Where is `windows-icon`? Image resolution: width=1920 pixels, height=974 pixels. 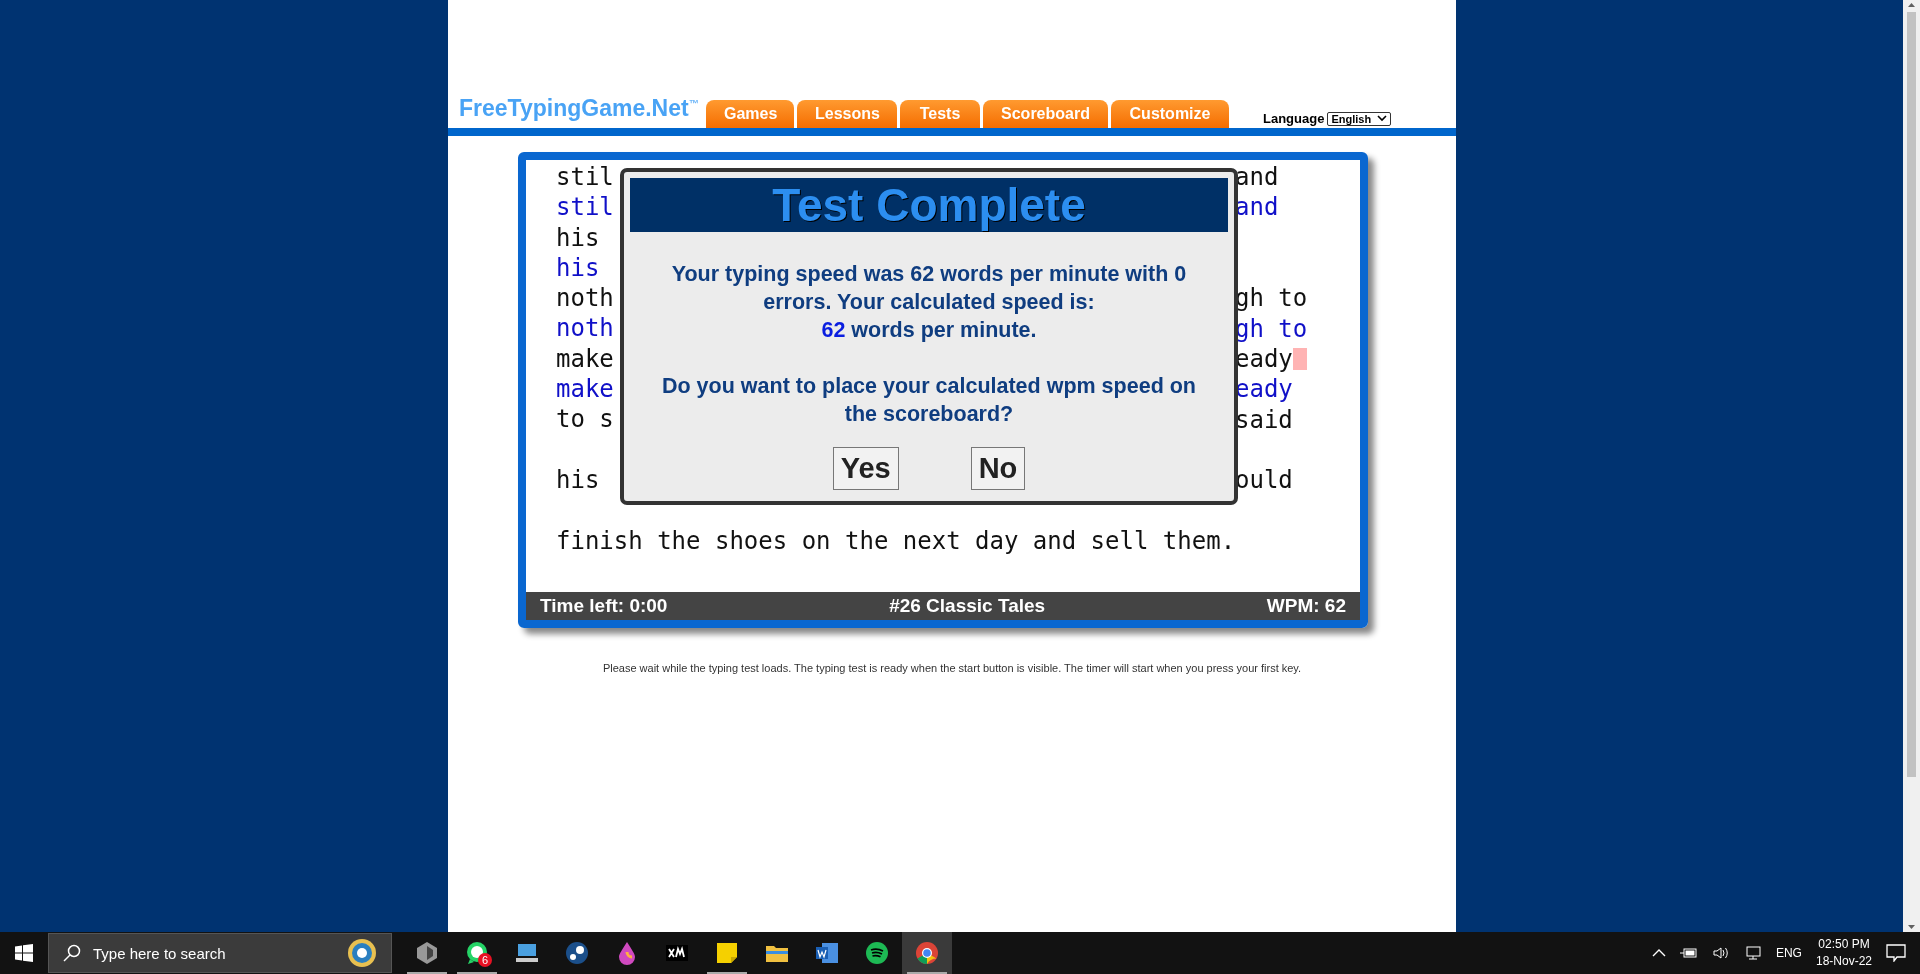
windows-icon is located at coordinates (24, 953).